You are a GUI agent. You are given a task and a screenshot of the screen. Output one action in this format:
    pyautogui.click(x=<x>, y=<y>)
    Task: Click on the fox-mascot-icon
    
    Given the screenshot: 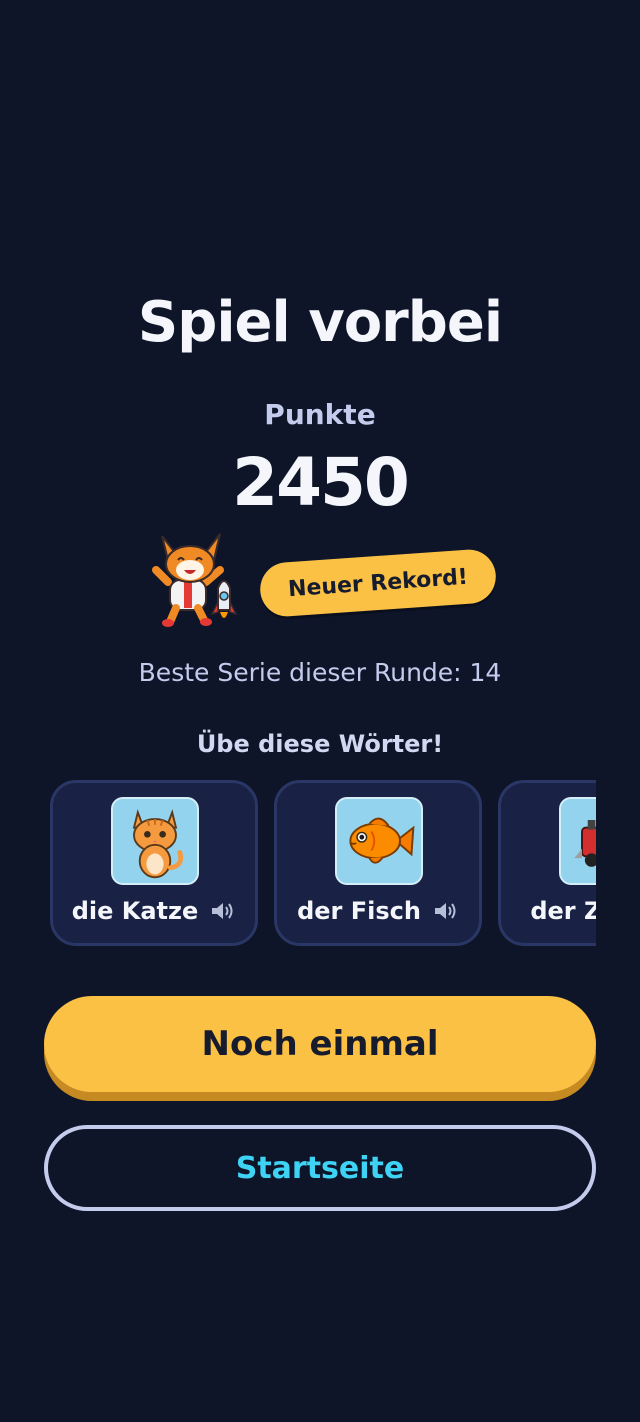 What is the action you would take?
    pyautogui.click(x=195, y=580)
    